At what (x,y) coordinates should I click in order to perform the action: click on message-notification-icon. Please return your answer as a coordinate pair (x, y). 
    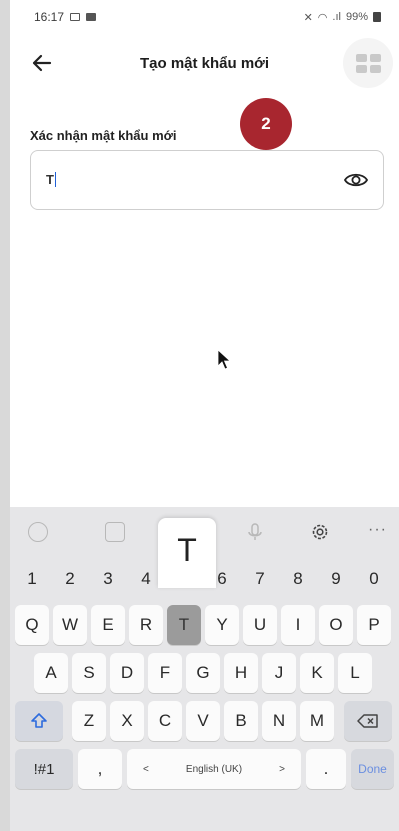
    Looking at the image, I should click on (91, 17).